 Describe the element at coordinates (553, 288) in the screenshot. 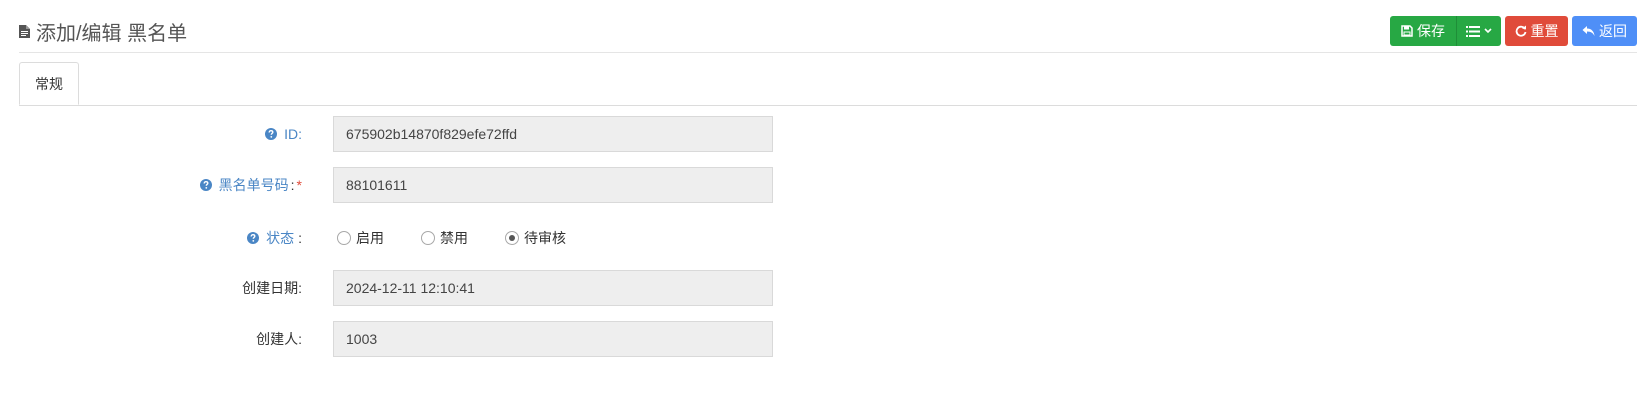

I see `created-date-field: 2024-12-11 12:10:41` at that location.